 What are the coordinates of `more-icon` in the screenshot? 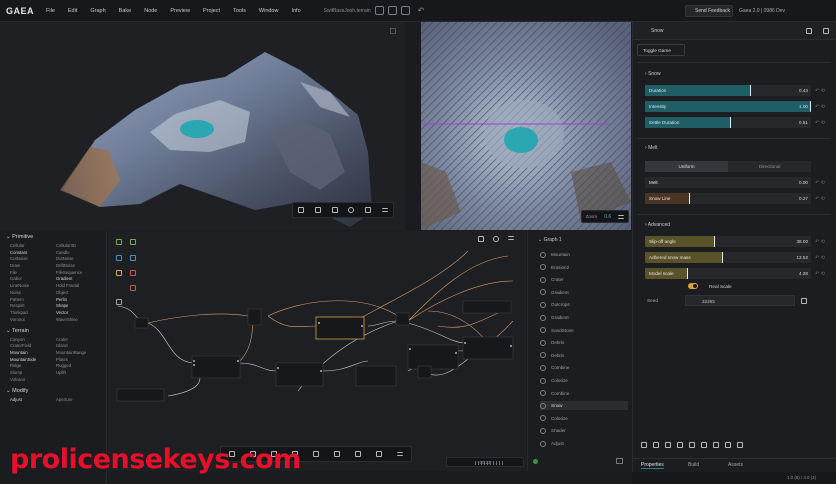 It's located at (400, 454).